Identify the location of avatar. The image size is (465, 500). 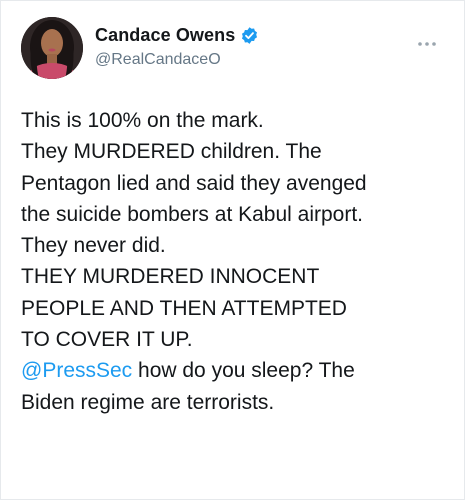
(52, 48).